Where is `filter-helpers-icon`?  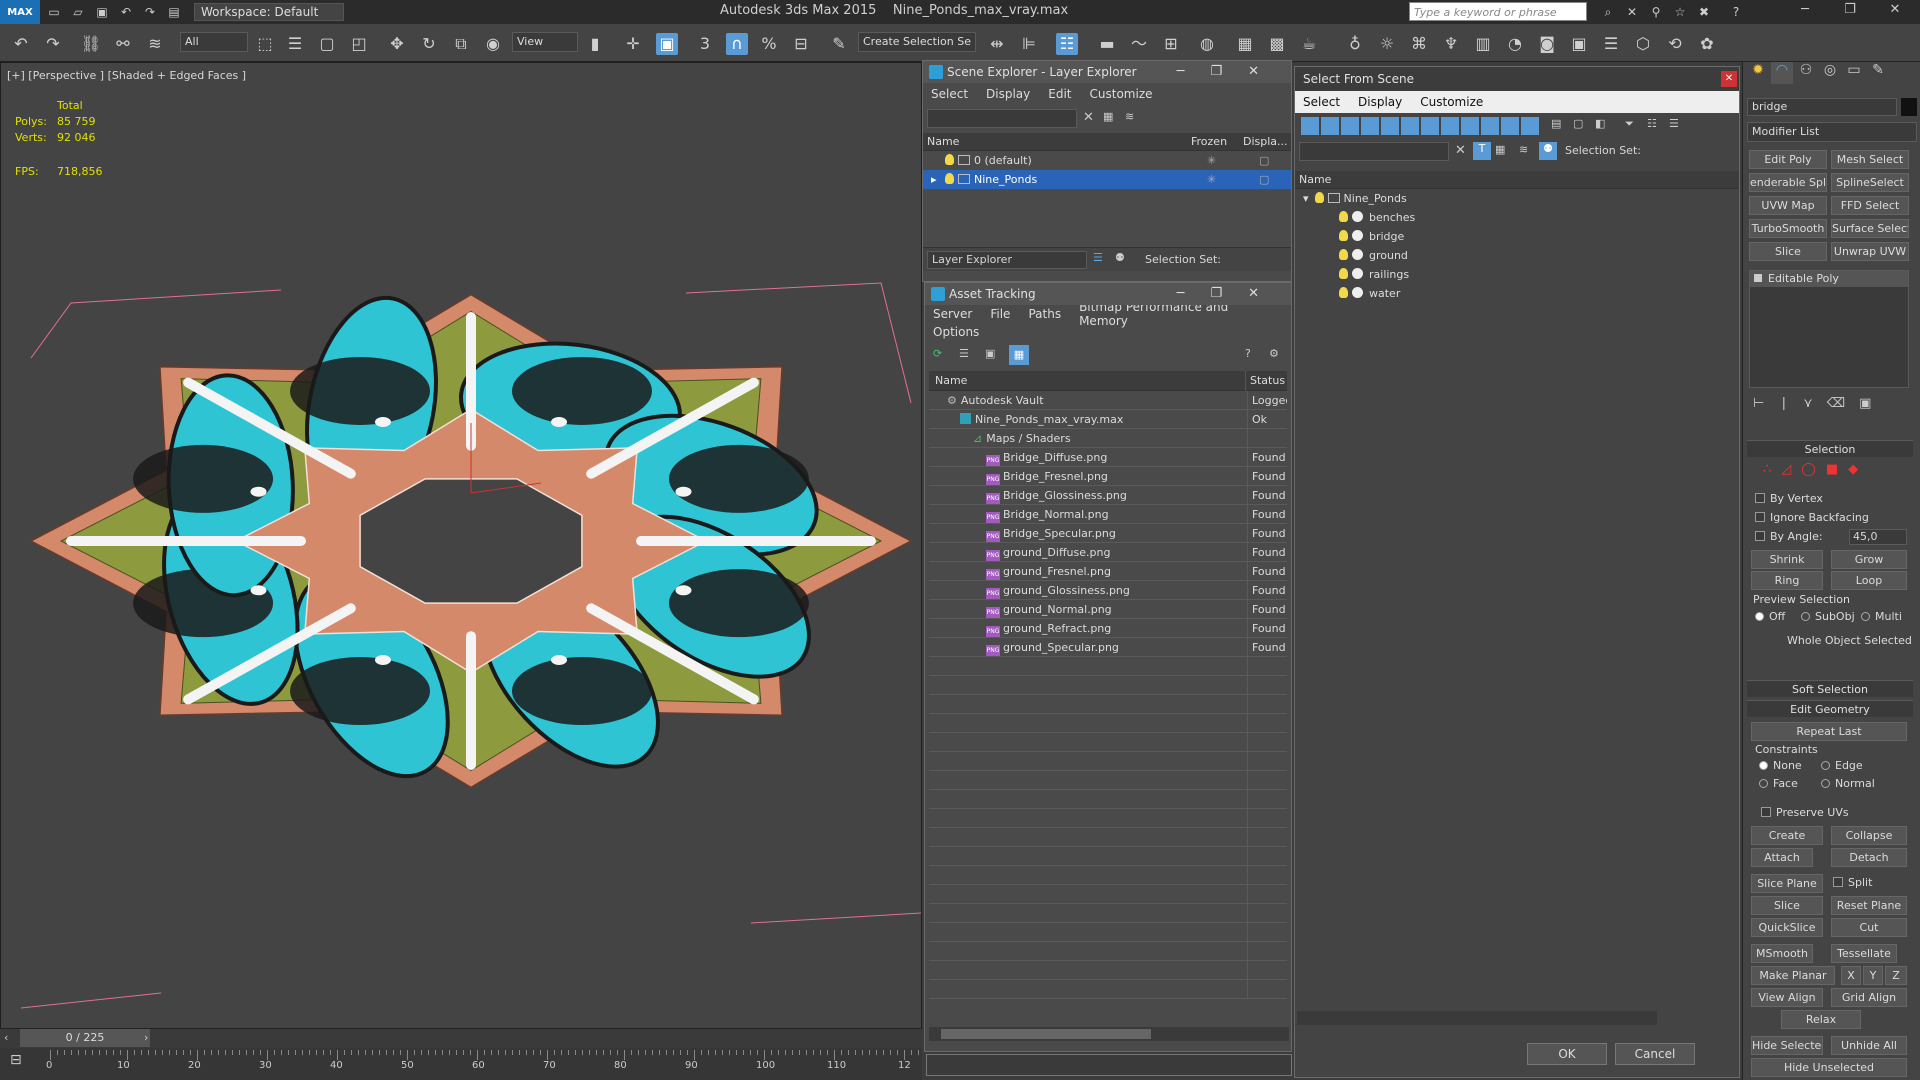
filter-helpers-icon is located at coordinates (1390, 126).